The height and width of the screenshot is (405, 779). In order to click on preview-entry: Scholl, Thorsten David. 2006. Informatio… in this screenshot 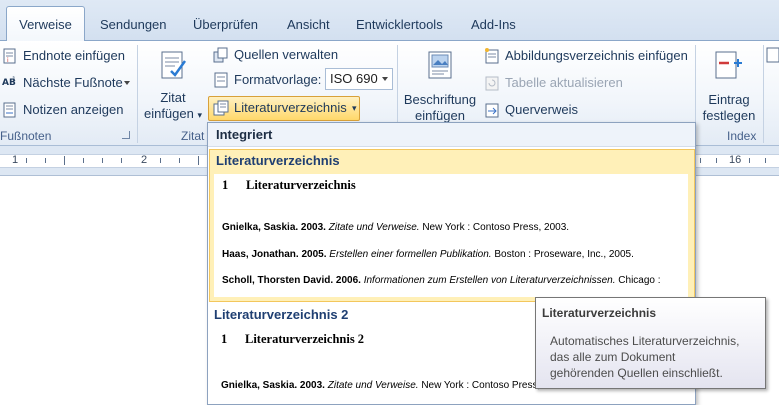, I will do `click(441, 280)`.